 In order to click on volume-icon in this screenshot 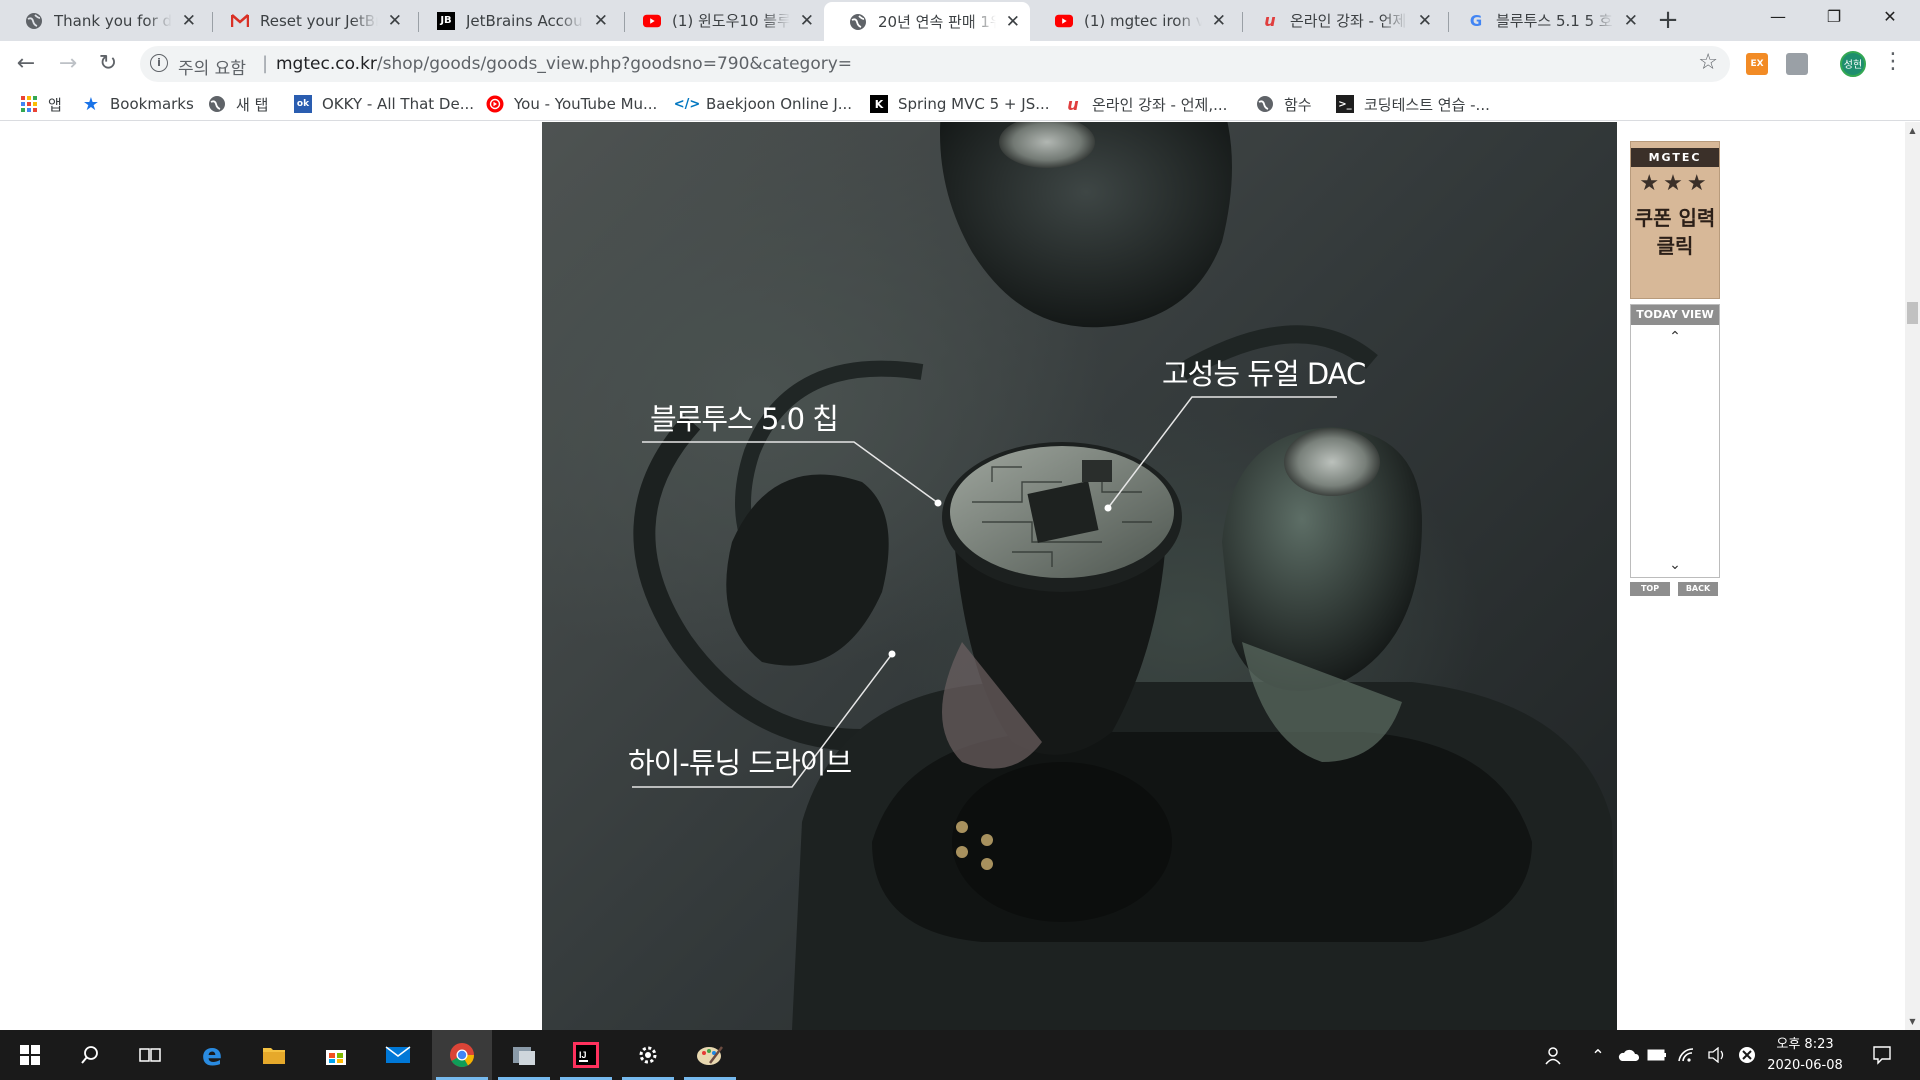, I will do `click(1717, 1055)`.